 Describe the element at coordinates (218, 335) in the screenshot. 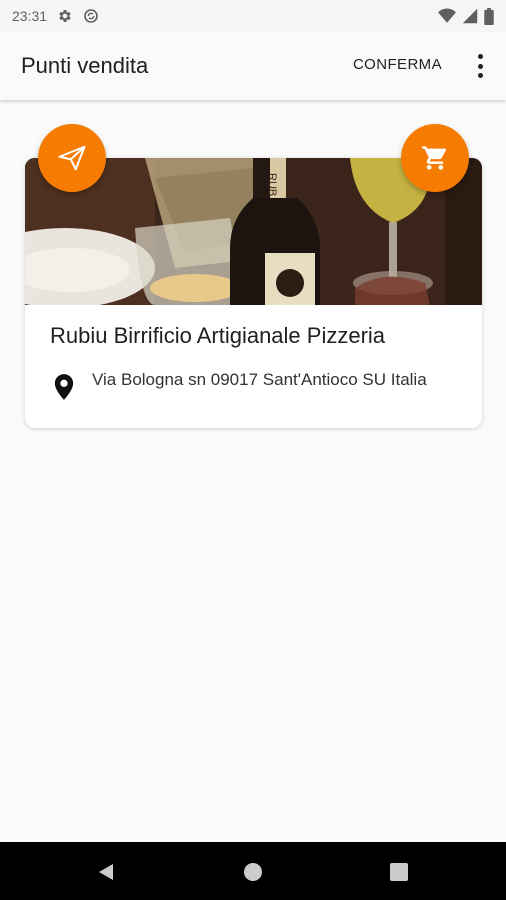

I see `store-name: Rubiu Birrificio Artigianale Pizzeria` at that location.